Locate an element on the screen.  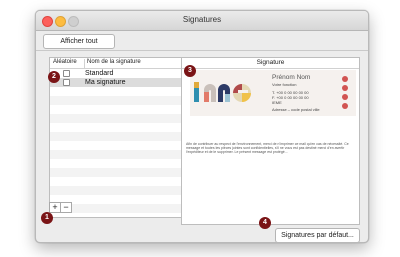
signature-name: Ma signature is located at coordinates (105, 82).